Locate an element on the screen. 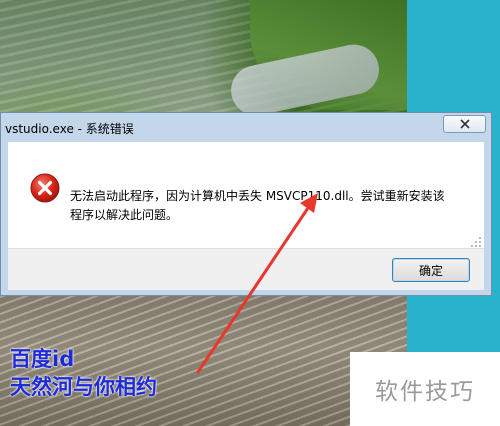  error-message-line2: 程序以解决此问题。 is located at coordinates (124, 215).